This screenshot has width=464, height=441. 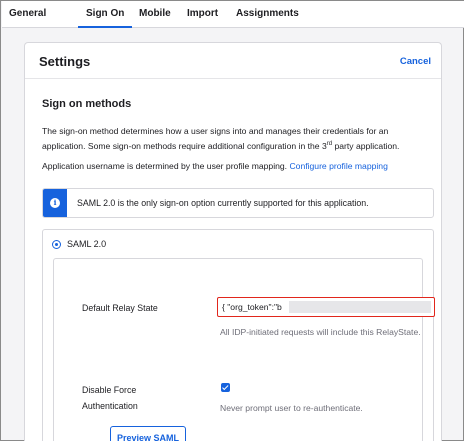 I want to click on description-line-2-end: party application., so click(x=366, y=145).